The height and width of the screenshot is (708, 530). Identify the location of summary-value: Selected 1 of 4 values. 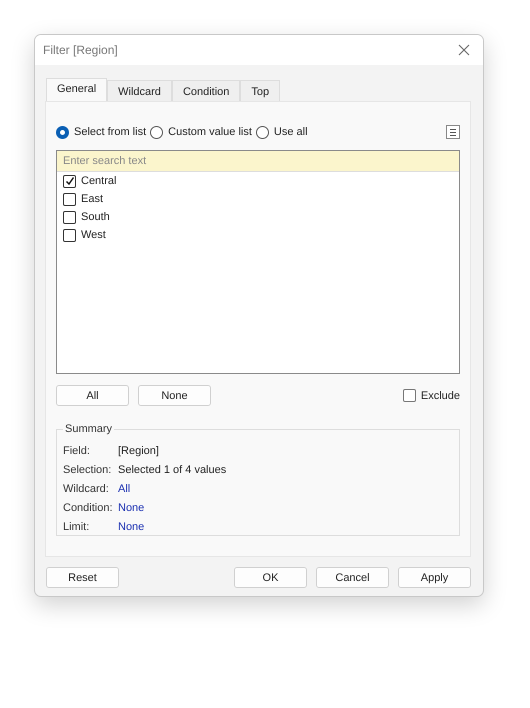
(172, 470).